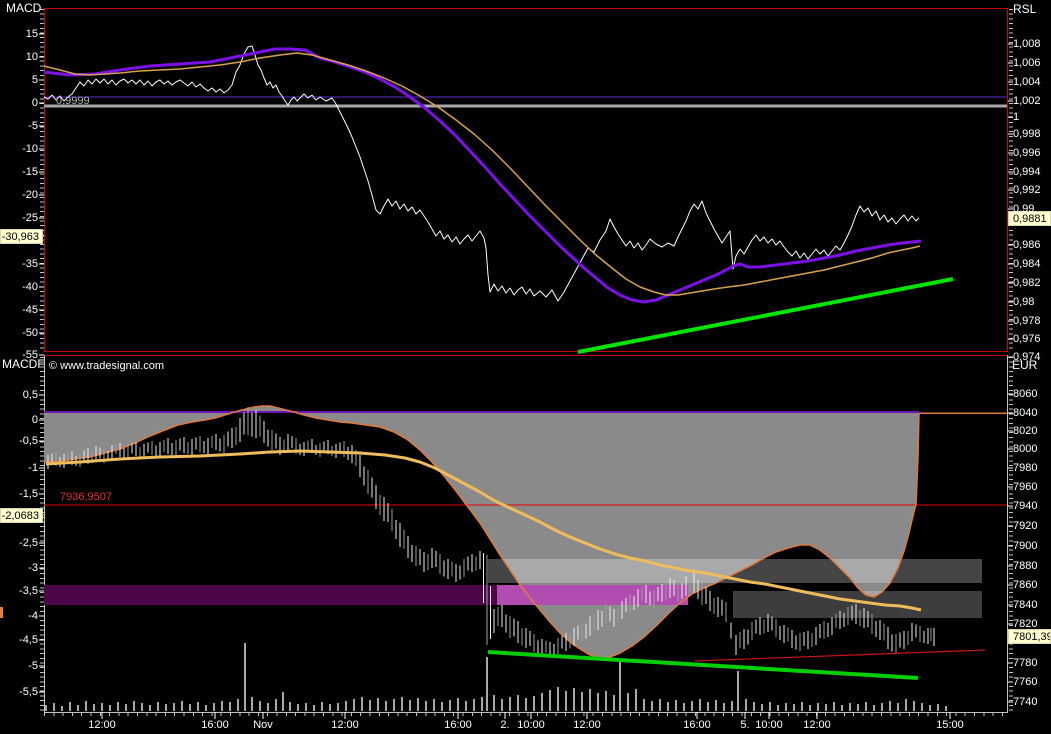 This screenshot has height=734, width=1051. What do you see at coordinates (28, 640) in the screenshot?
I see `axis-tick-label: -4,5` at bounding box center [28, 640].